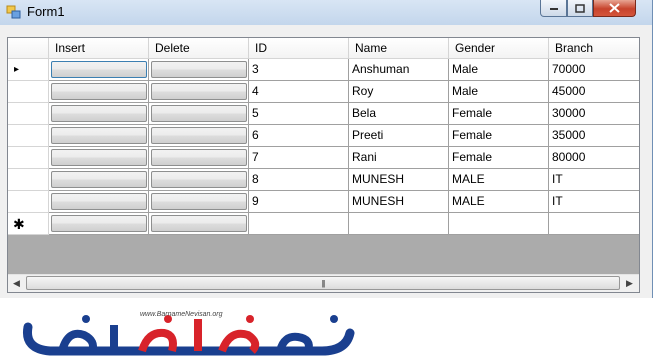  Describe the element at coordinates (594, 114) in the screenshot. I see `cell-branch: 30000` at that location.